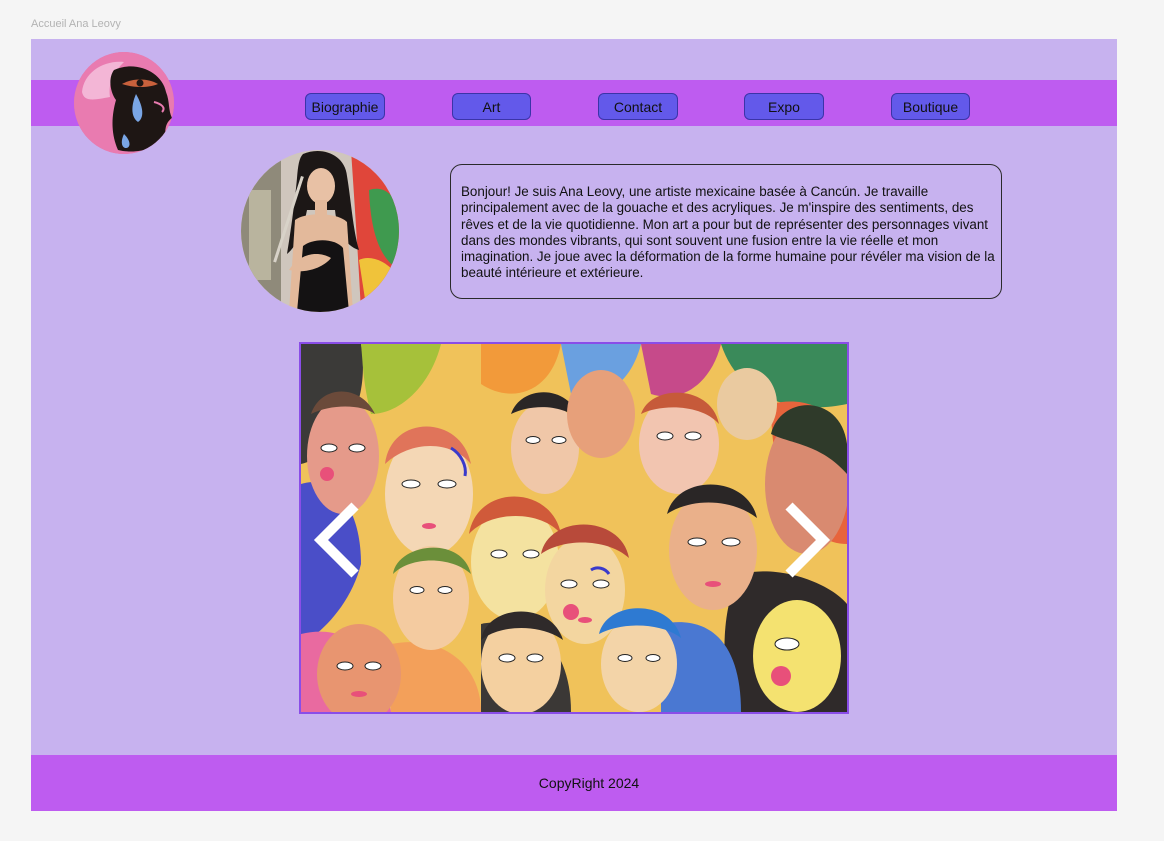  Describe the element at coordinates (320, 231) in the screenshot. I see `artist-portrait` at that location.